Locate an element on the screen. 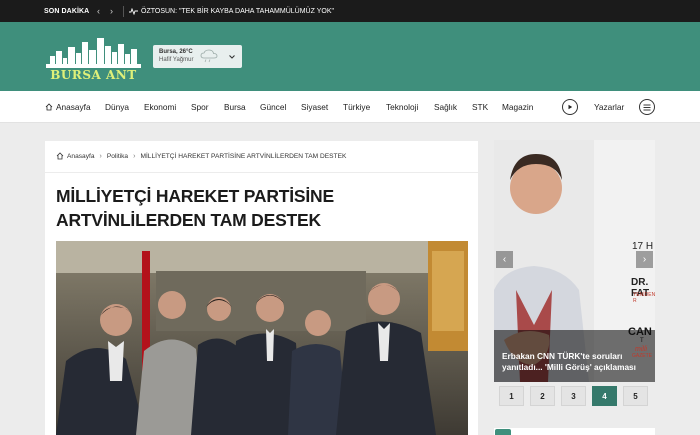 This screenshot has width=700, height=435. slide-overlay-subtitle: YENİDEN R is located at coordinates (644, 298).